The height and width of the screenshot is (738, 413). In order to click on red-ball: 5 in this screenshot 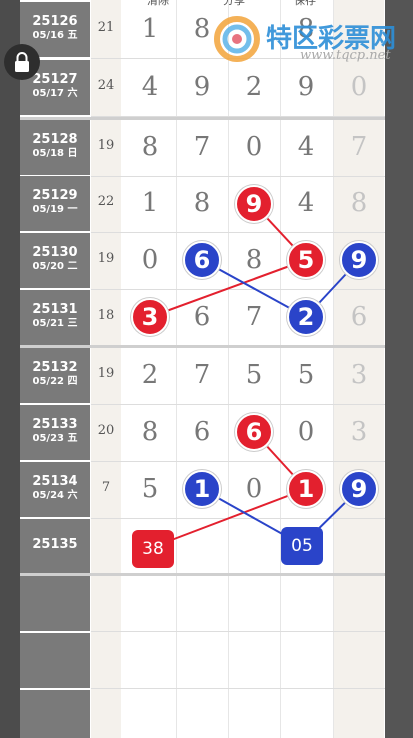, I will do `click(306, 260)`.